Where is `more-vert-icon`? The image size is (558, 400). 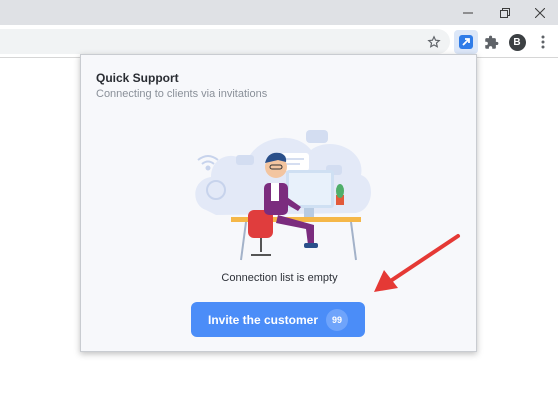
more-vert-icon is located at coordinates (543, 42).